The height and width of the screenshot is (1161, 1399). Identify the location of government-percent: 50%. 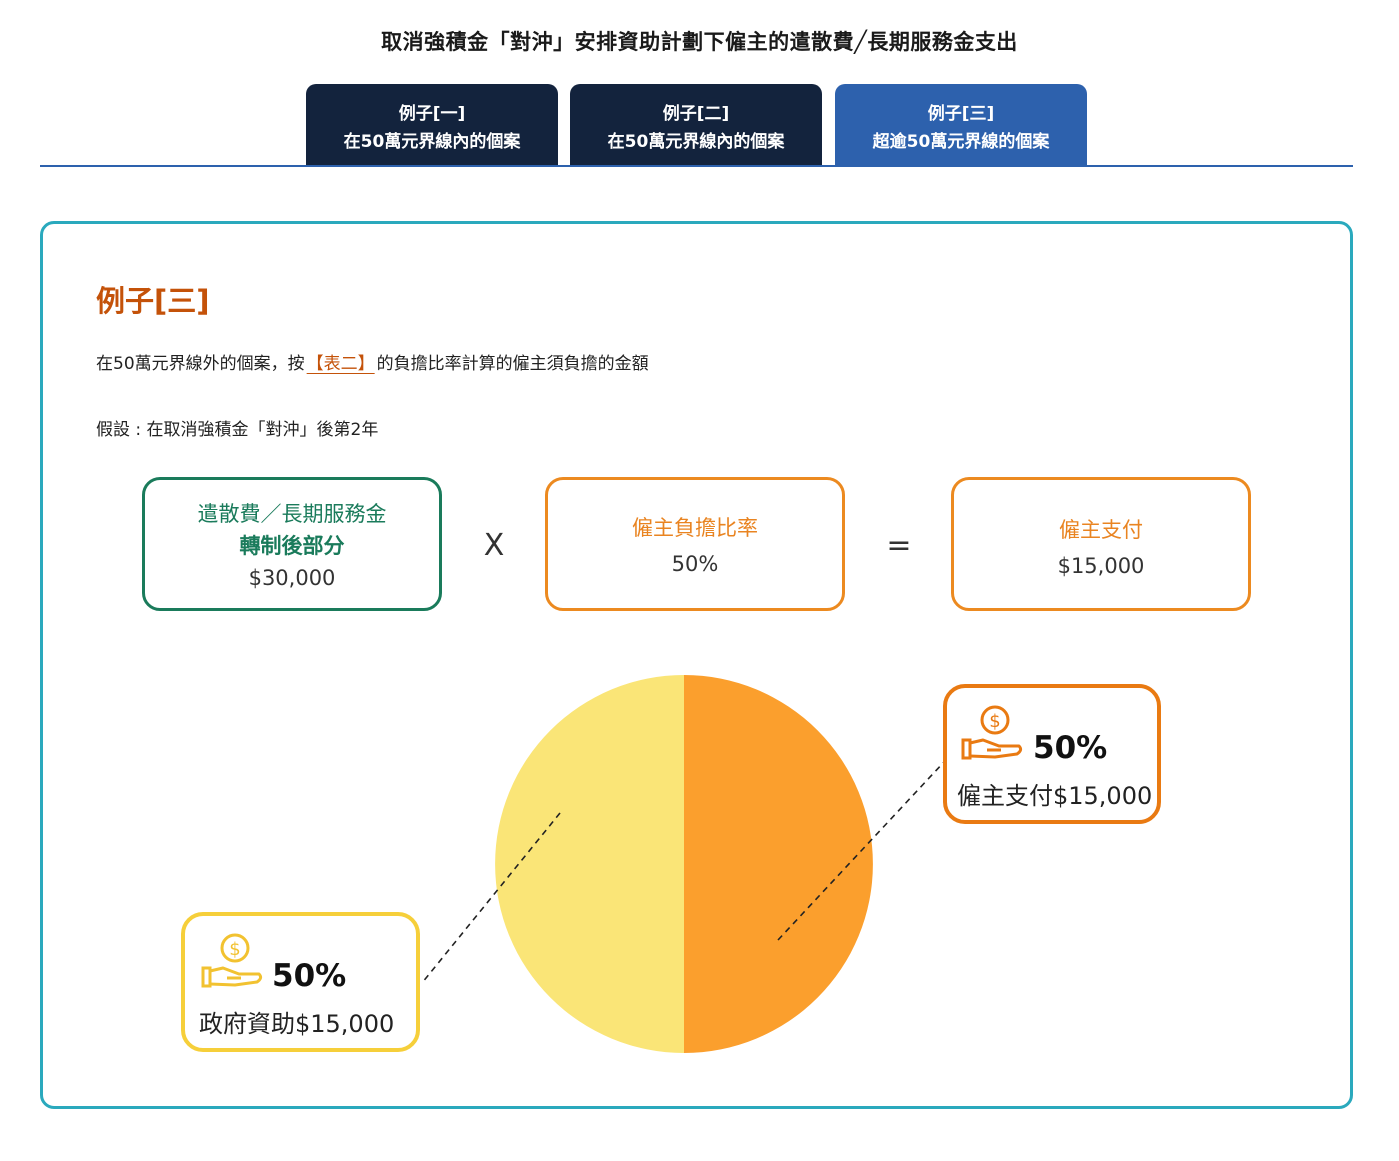
(309, 976).